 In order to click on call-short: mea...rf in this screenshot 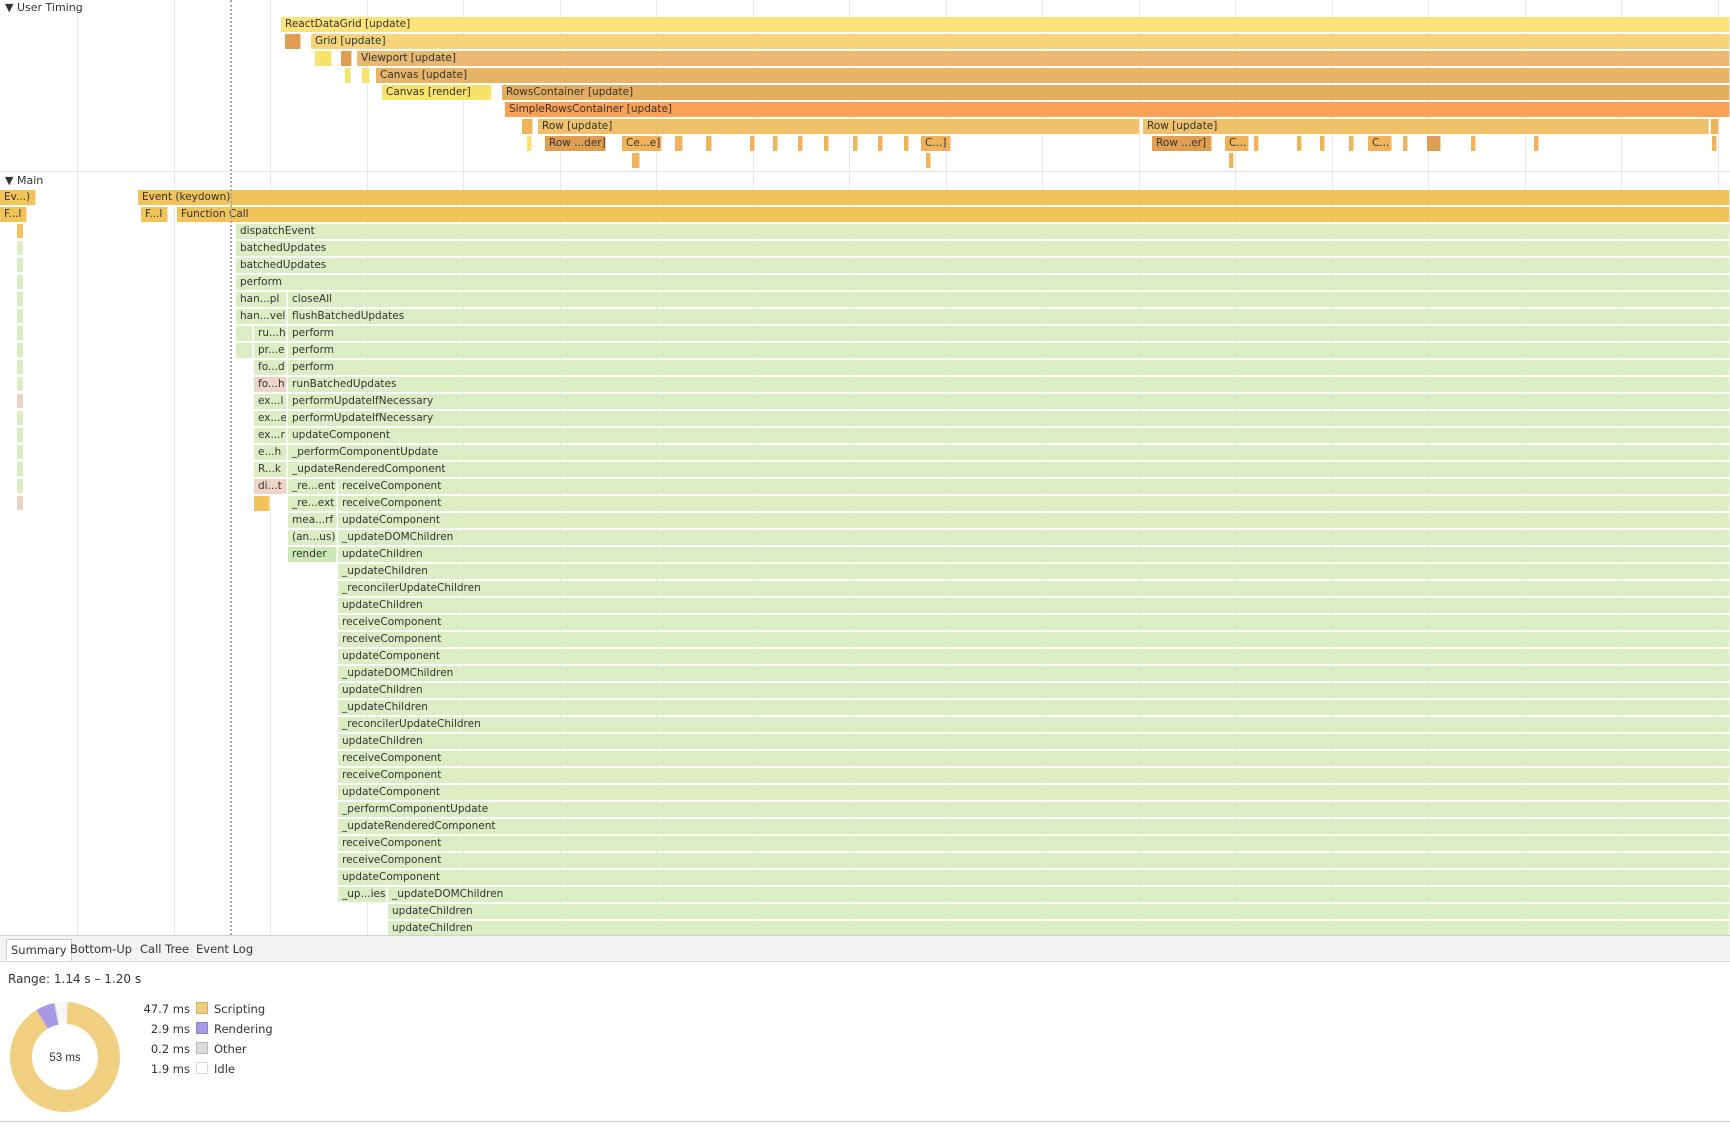, I will do `click(312, 520)`.